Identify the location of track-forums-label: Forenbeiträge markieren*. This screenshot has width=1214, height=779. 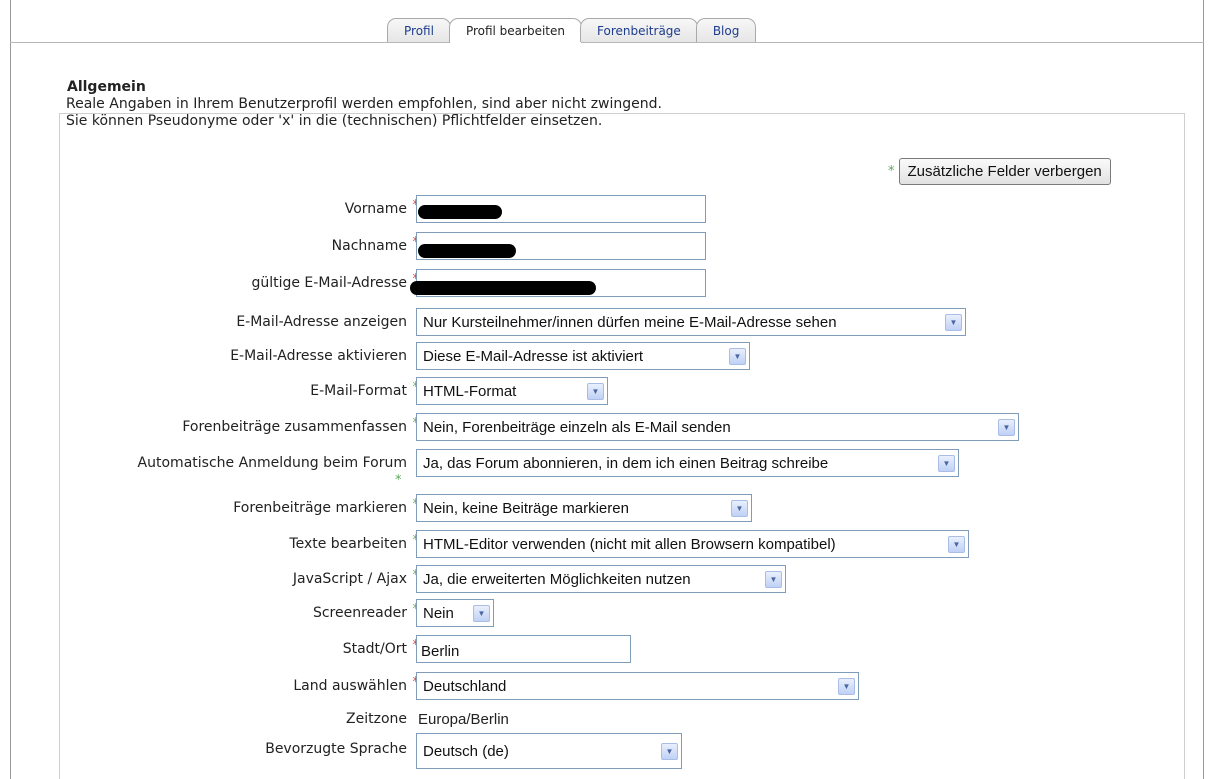
(326, 506).